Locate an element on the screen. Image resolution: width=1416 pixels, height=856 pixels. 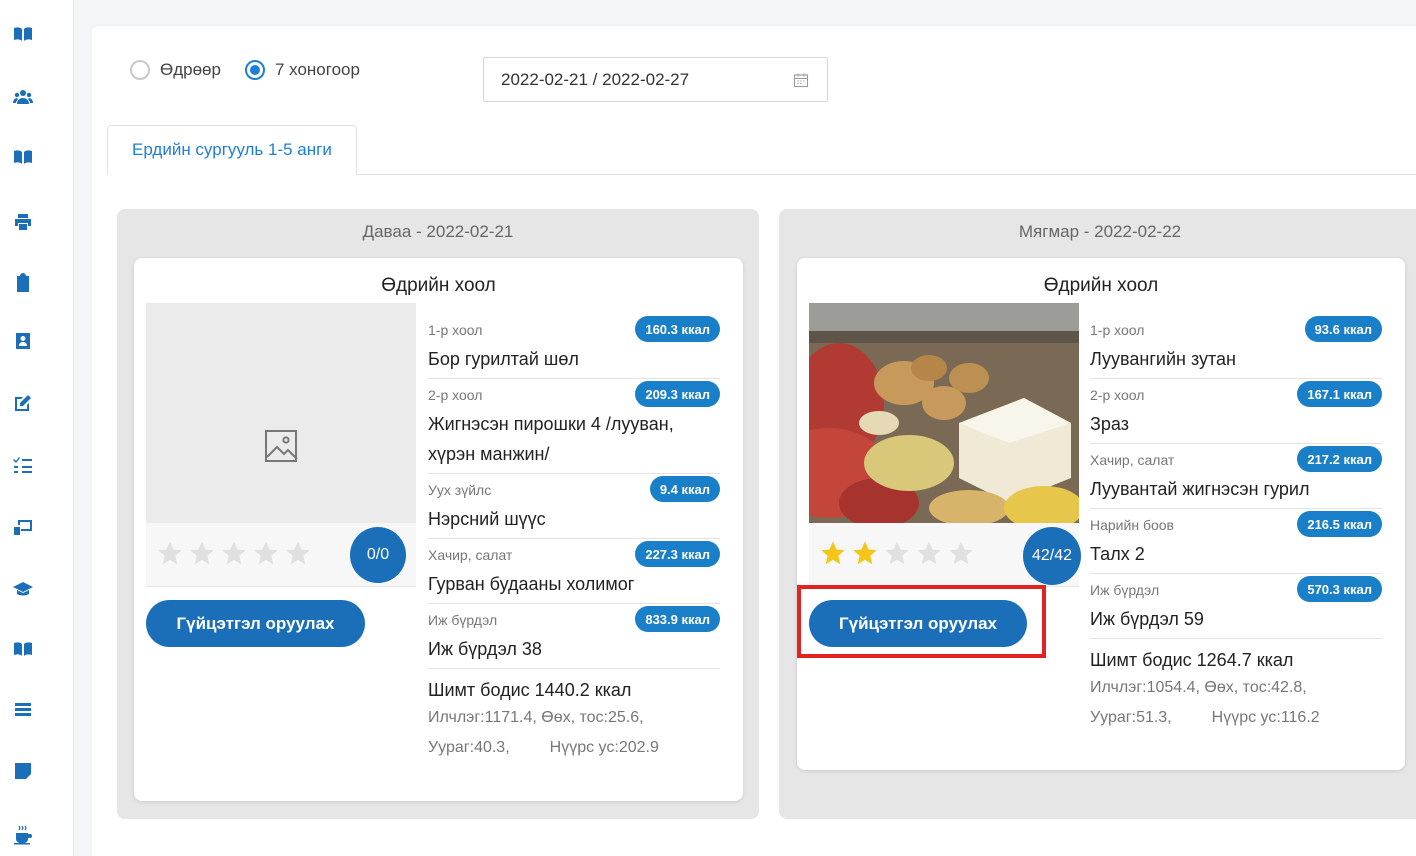
nutrition-line: Уураг:40.3, Нүүрс ус:202.9 is located at coordinates (574, 748).